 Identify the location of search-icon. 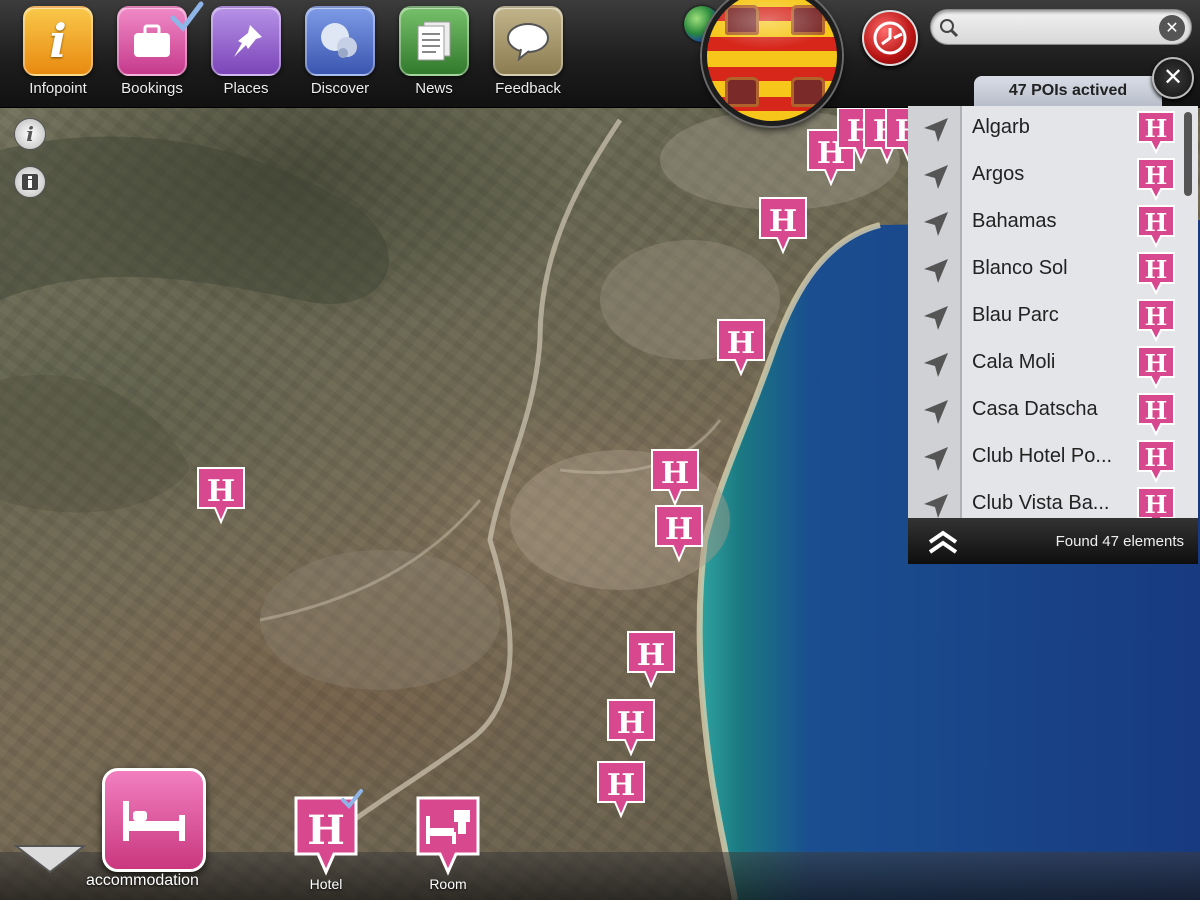
(949, 28).